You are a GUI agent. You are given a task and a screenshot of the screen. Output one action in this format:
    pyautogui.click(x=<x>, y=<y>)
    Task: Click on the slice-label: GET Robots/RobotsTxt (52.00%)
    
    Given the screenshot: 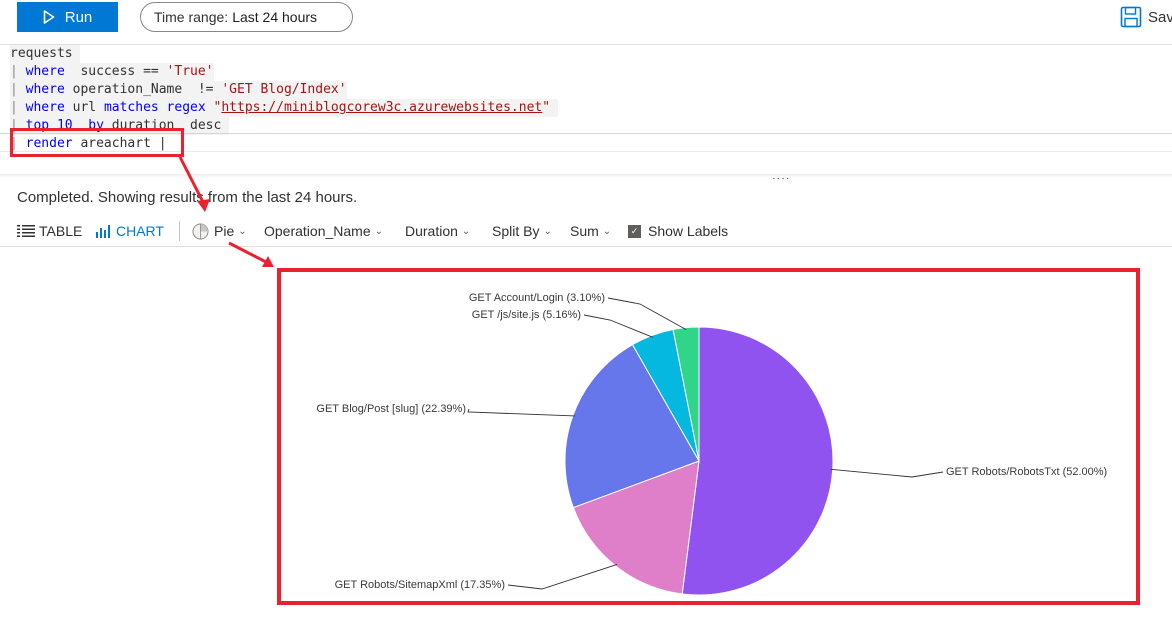 What is the action you would take?
    pyautogui.click(x=1026, y=472)
    